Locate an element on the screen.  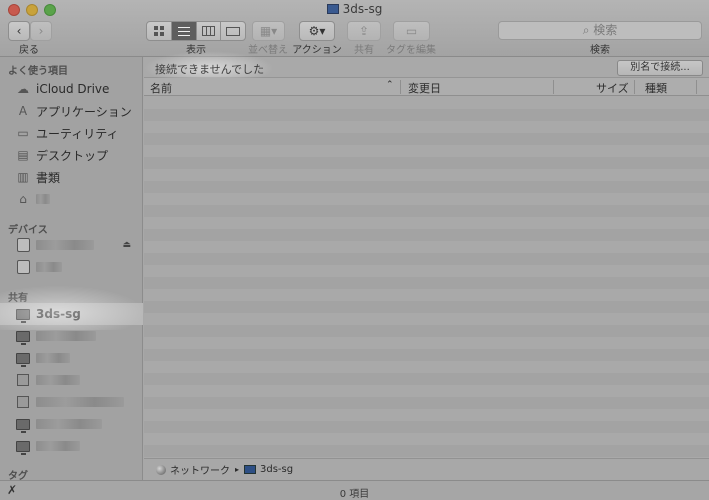
search-placeholder: 検索 is located at coordinates (605, 30).